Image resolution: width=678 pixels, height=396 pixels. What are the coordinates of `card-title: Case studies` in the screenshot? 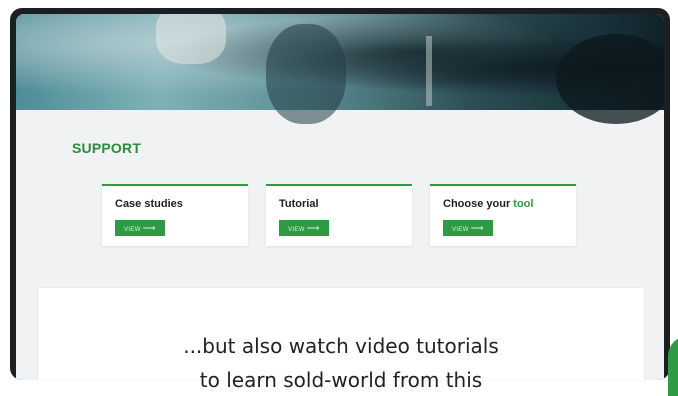 It's located at (149, 204).